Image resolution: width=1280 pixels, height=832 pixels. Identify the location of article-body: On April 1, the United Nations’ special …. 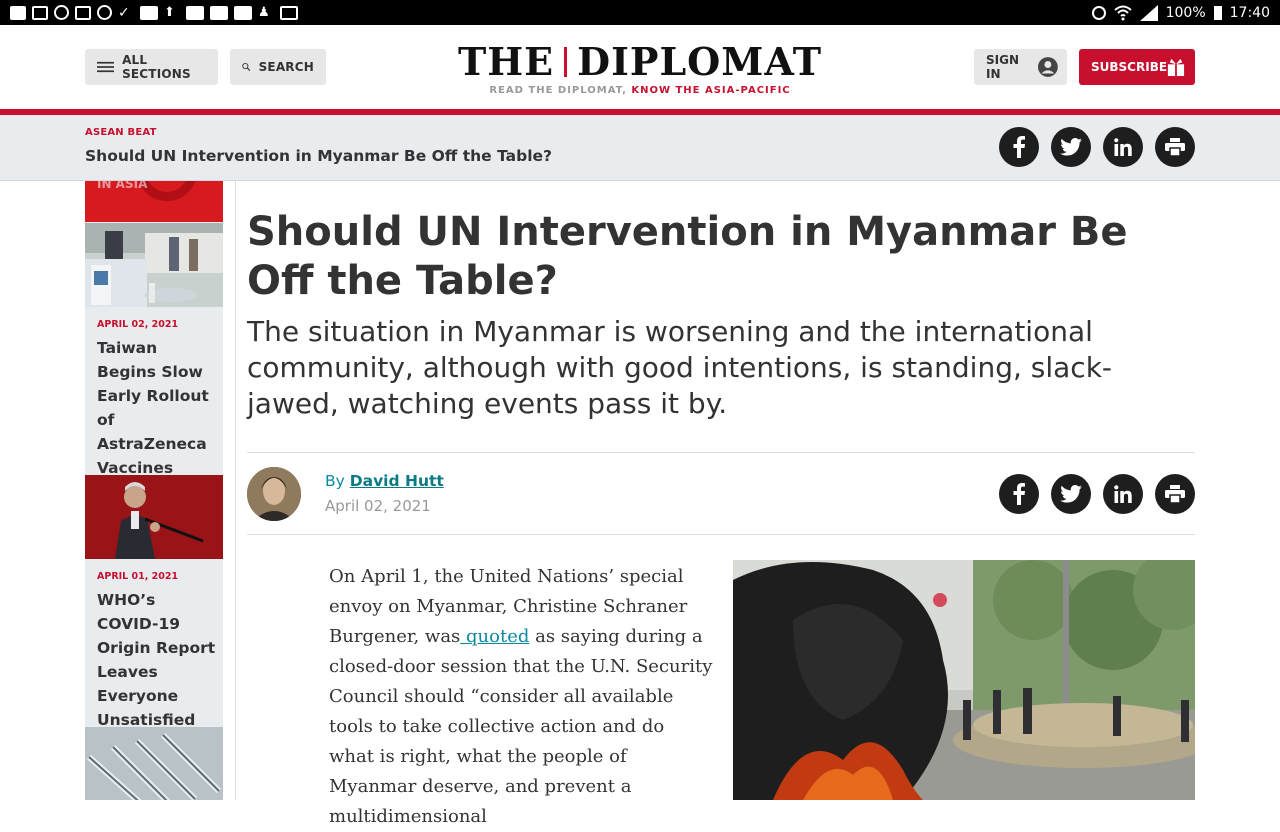
(521, 697).